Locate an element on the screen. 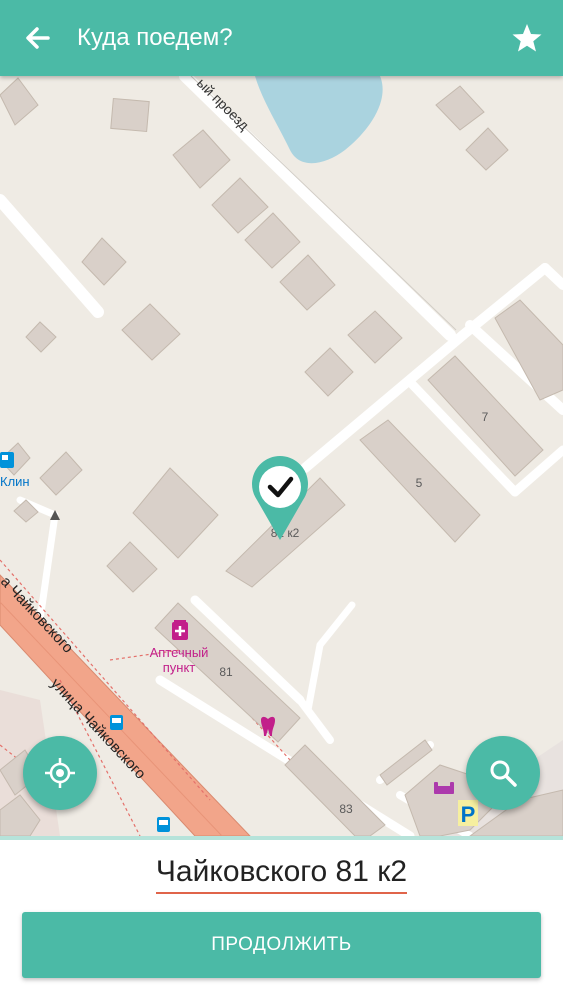 The width and height of the screenshot is (563, 1000). panel-divider is located at coordinates (281, 838).